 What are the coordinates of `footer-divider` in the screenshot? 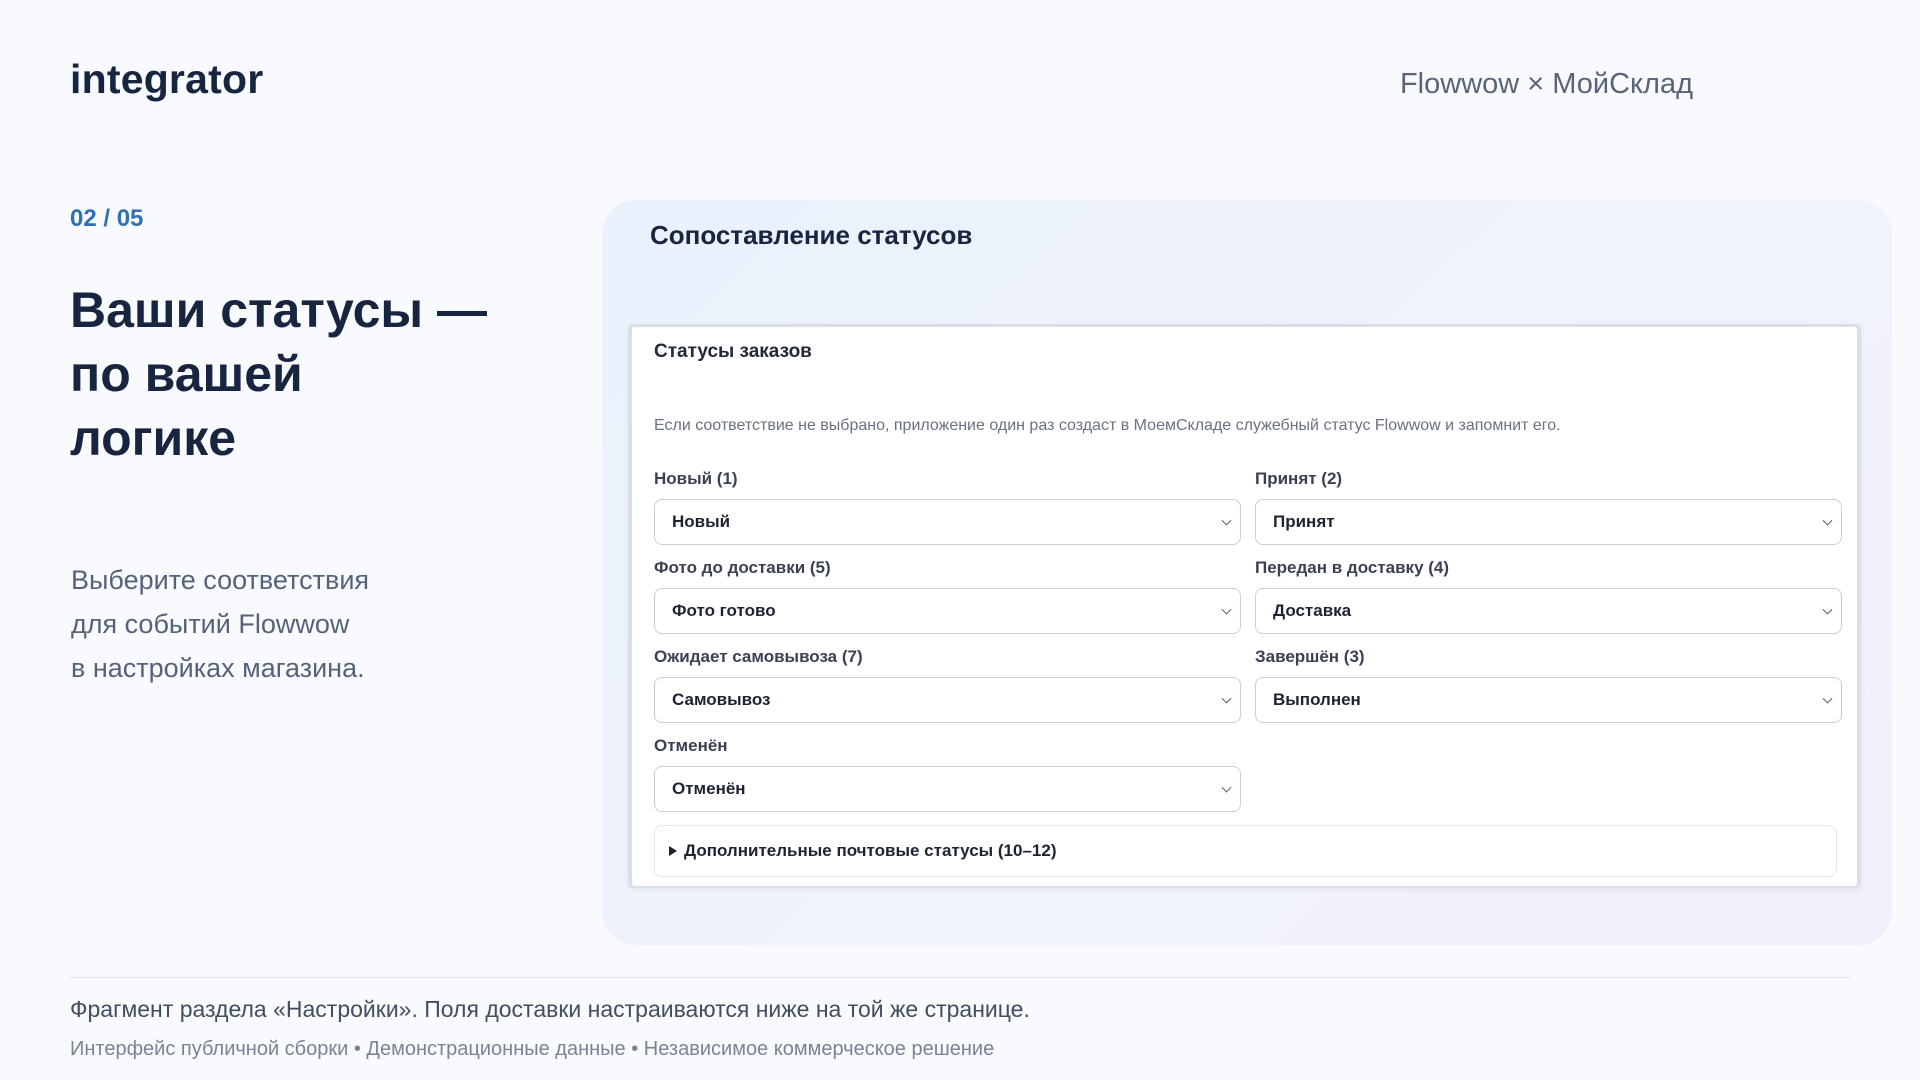 It's located at (960, 977).